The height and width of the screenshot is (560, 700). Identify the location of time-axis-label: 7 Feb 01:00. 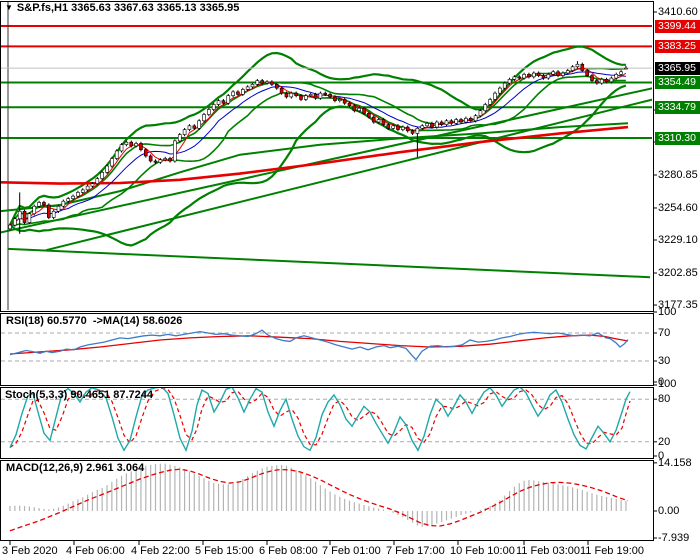
(351, 551).